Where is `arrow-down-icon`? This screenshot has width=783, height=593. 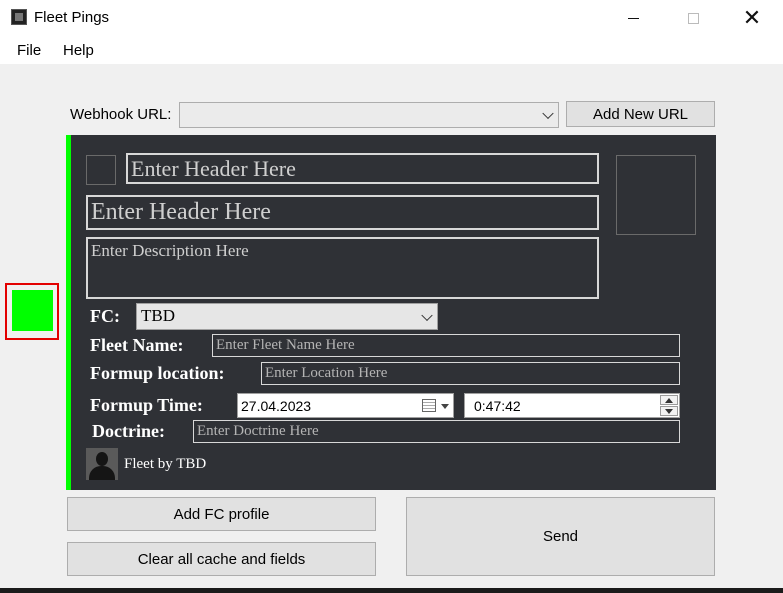 arrow-down-icon is located at coordinates (669, 411).